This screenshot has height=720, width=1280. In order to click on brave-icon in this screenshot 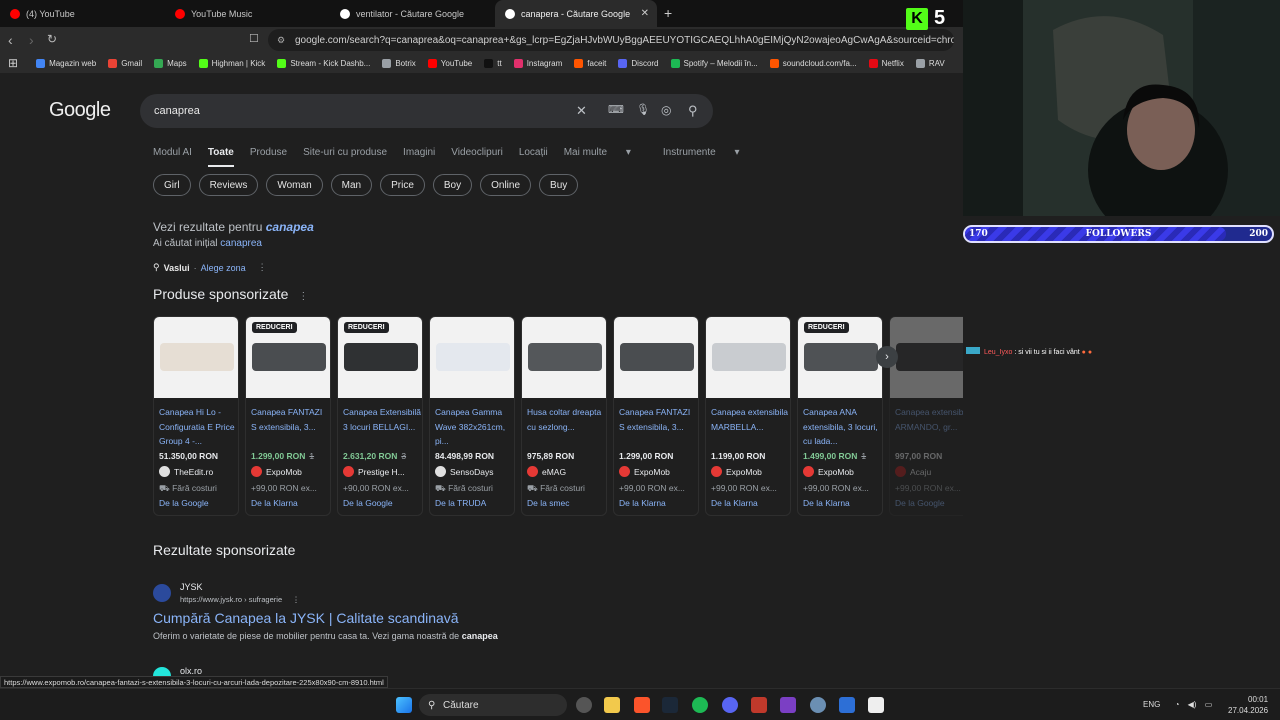, I will do `click(642, 705)`.